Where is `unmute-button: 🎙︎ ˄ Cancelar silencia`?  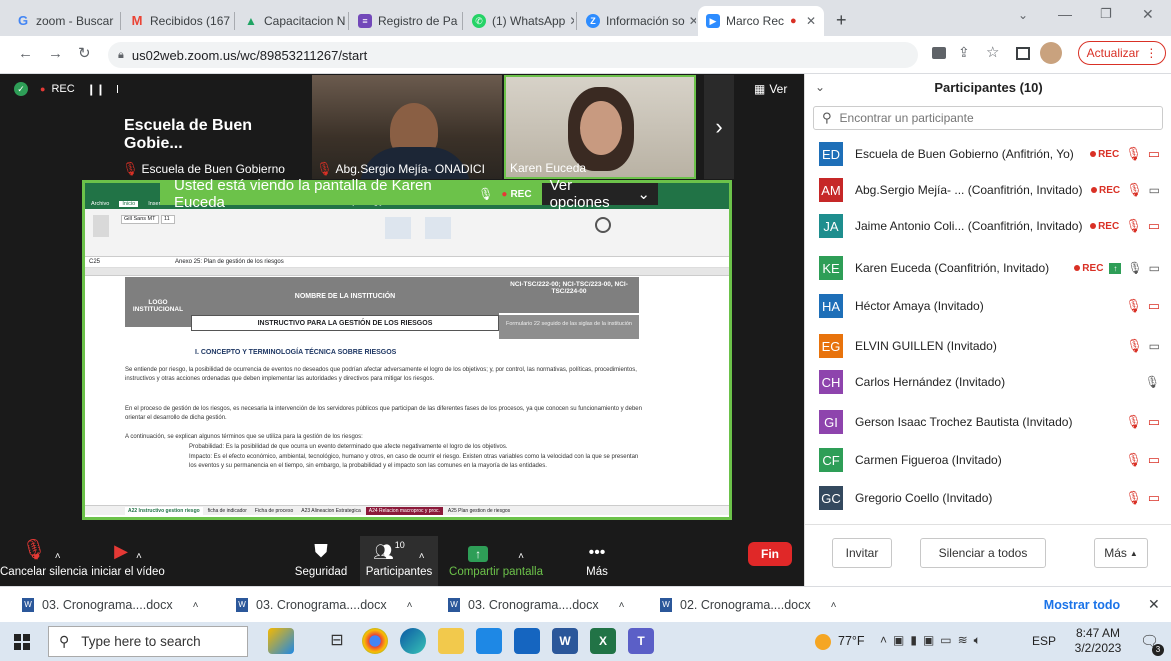 unmute-button: 🎙︎ ˄ Cancelar silencia is located at coordinates (44, 561).